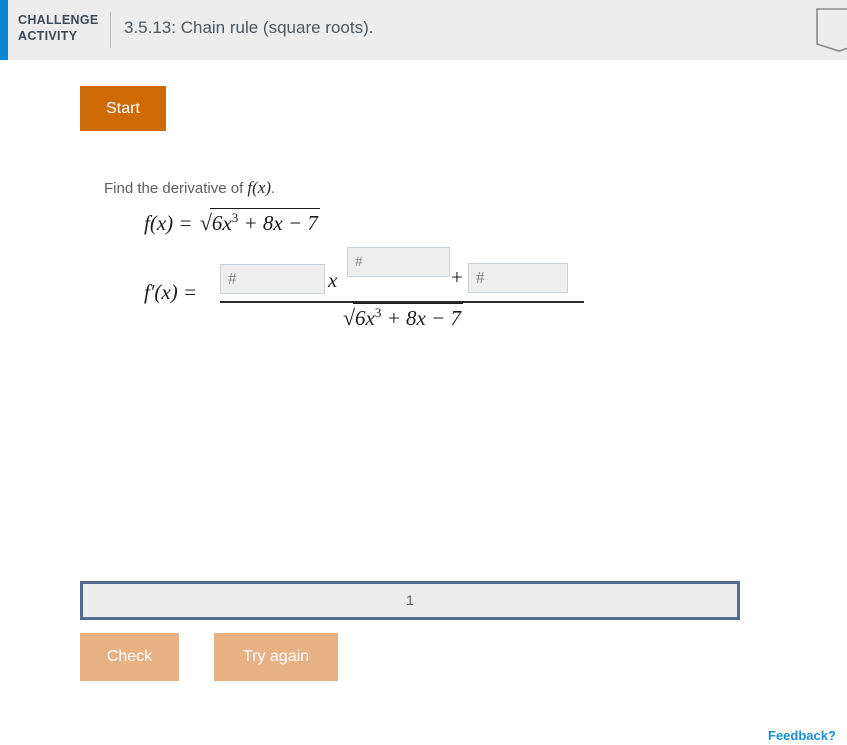 Image resolution: width=847 pixels, height=745 pixels. I want to click on derivative-lhs: f′(x) =, so click(171, 292).